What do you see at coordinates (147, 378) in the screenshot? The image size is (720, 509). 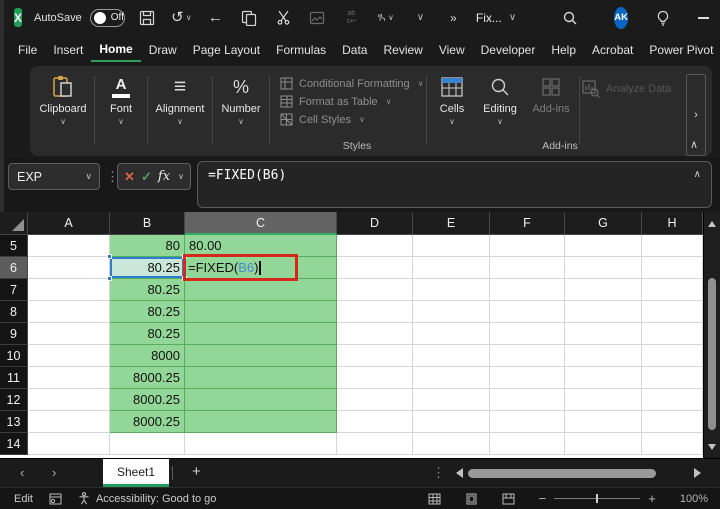 I see `cell-B11: 8000.25` at bounding box center [147, 378].